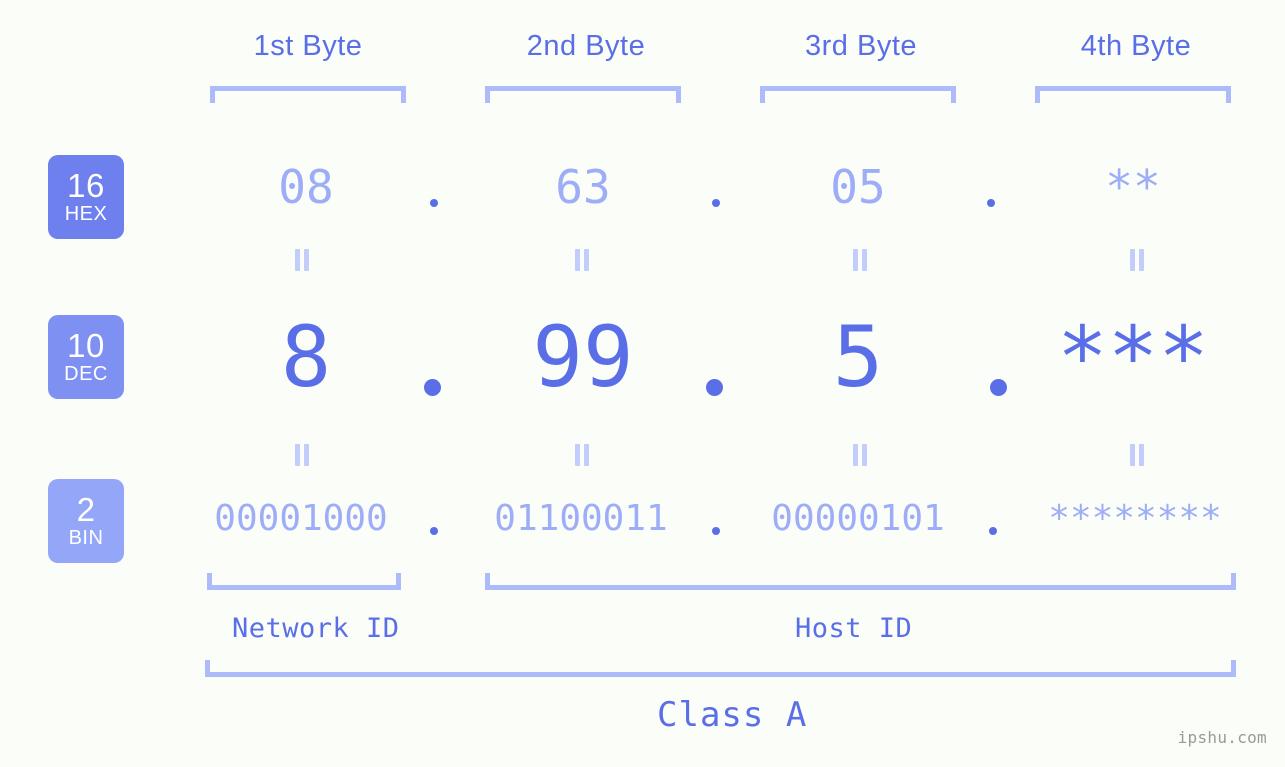  I want to click on bin-byte-1: 00001000, so click(301, 518).